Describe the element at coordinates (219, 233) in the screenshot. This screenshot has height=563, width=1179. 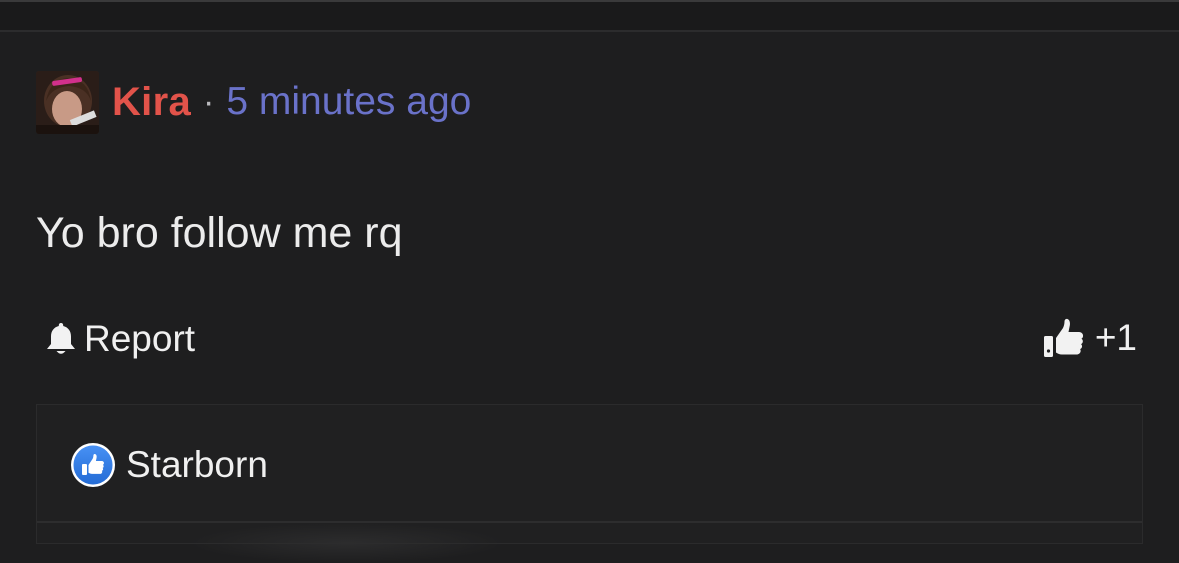
I see `comment-text: Yo bro follow me rq` at that location.